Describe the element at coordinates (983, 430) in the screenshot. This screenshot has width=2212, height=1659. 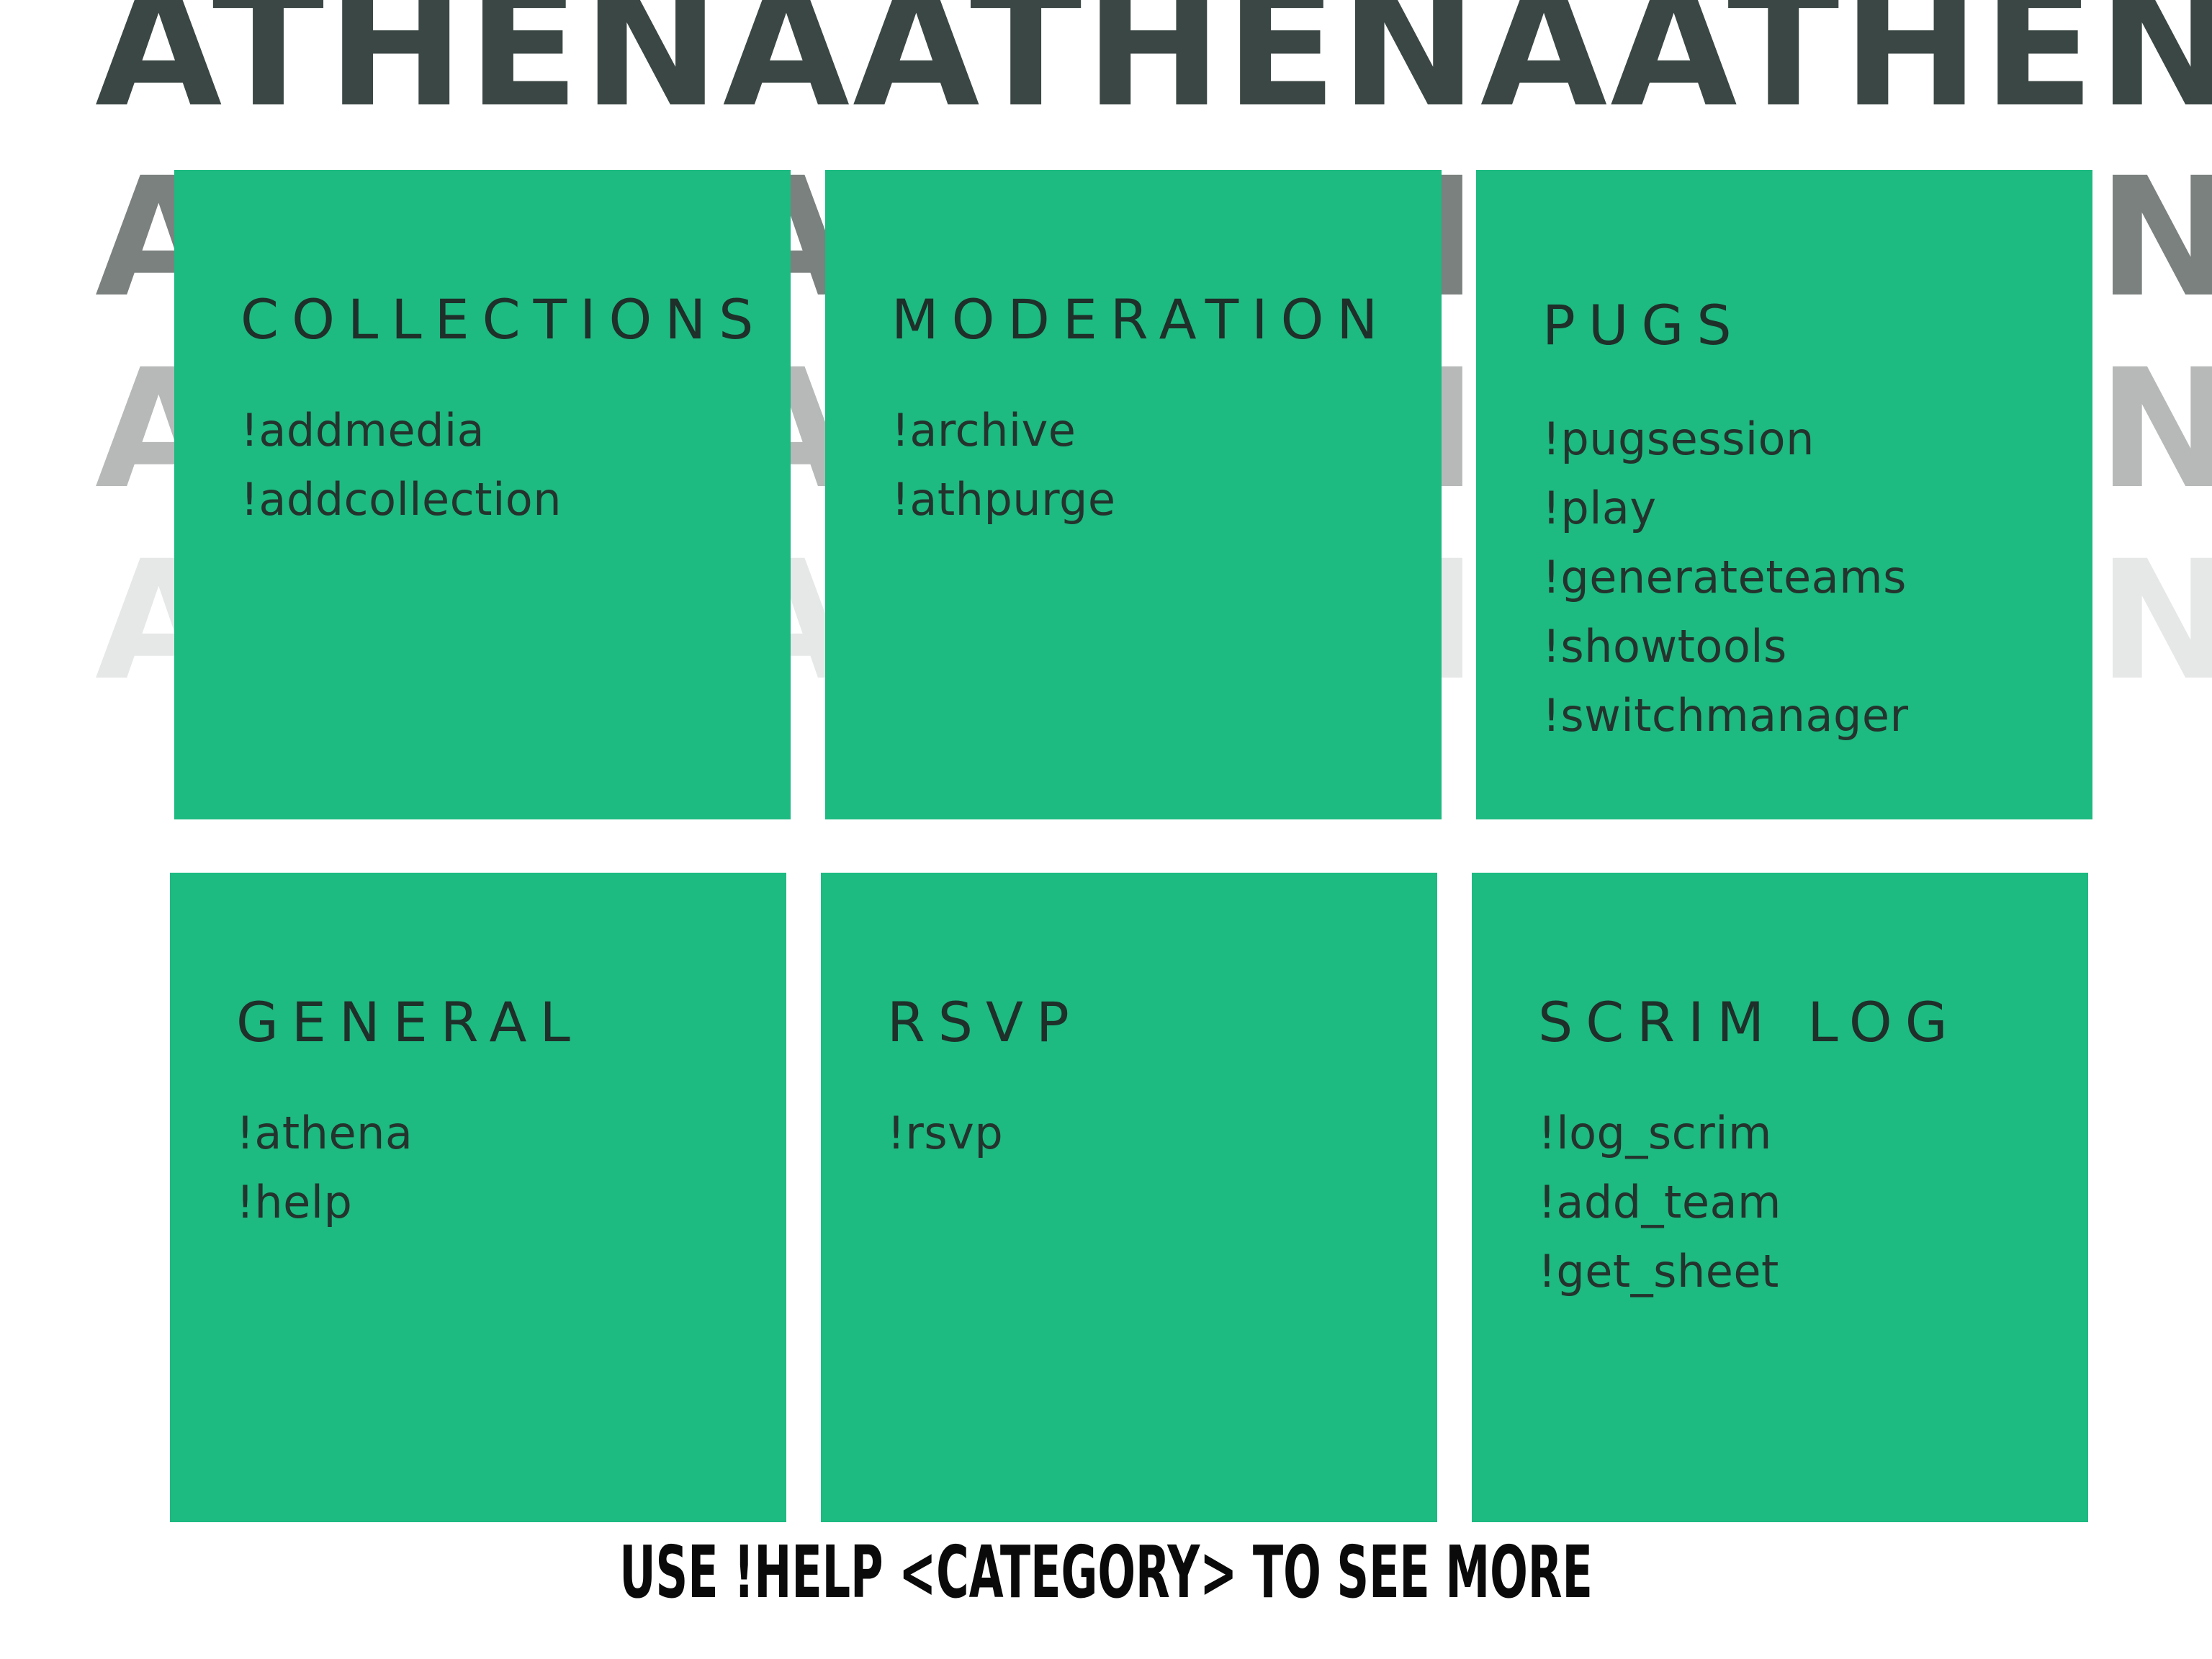
I see `command-item: !archive` at that location.